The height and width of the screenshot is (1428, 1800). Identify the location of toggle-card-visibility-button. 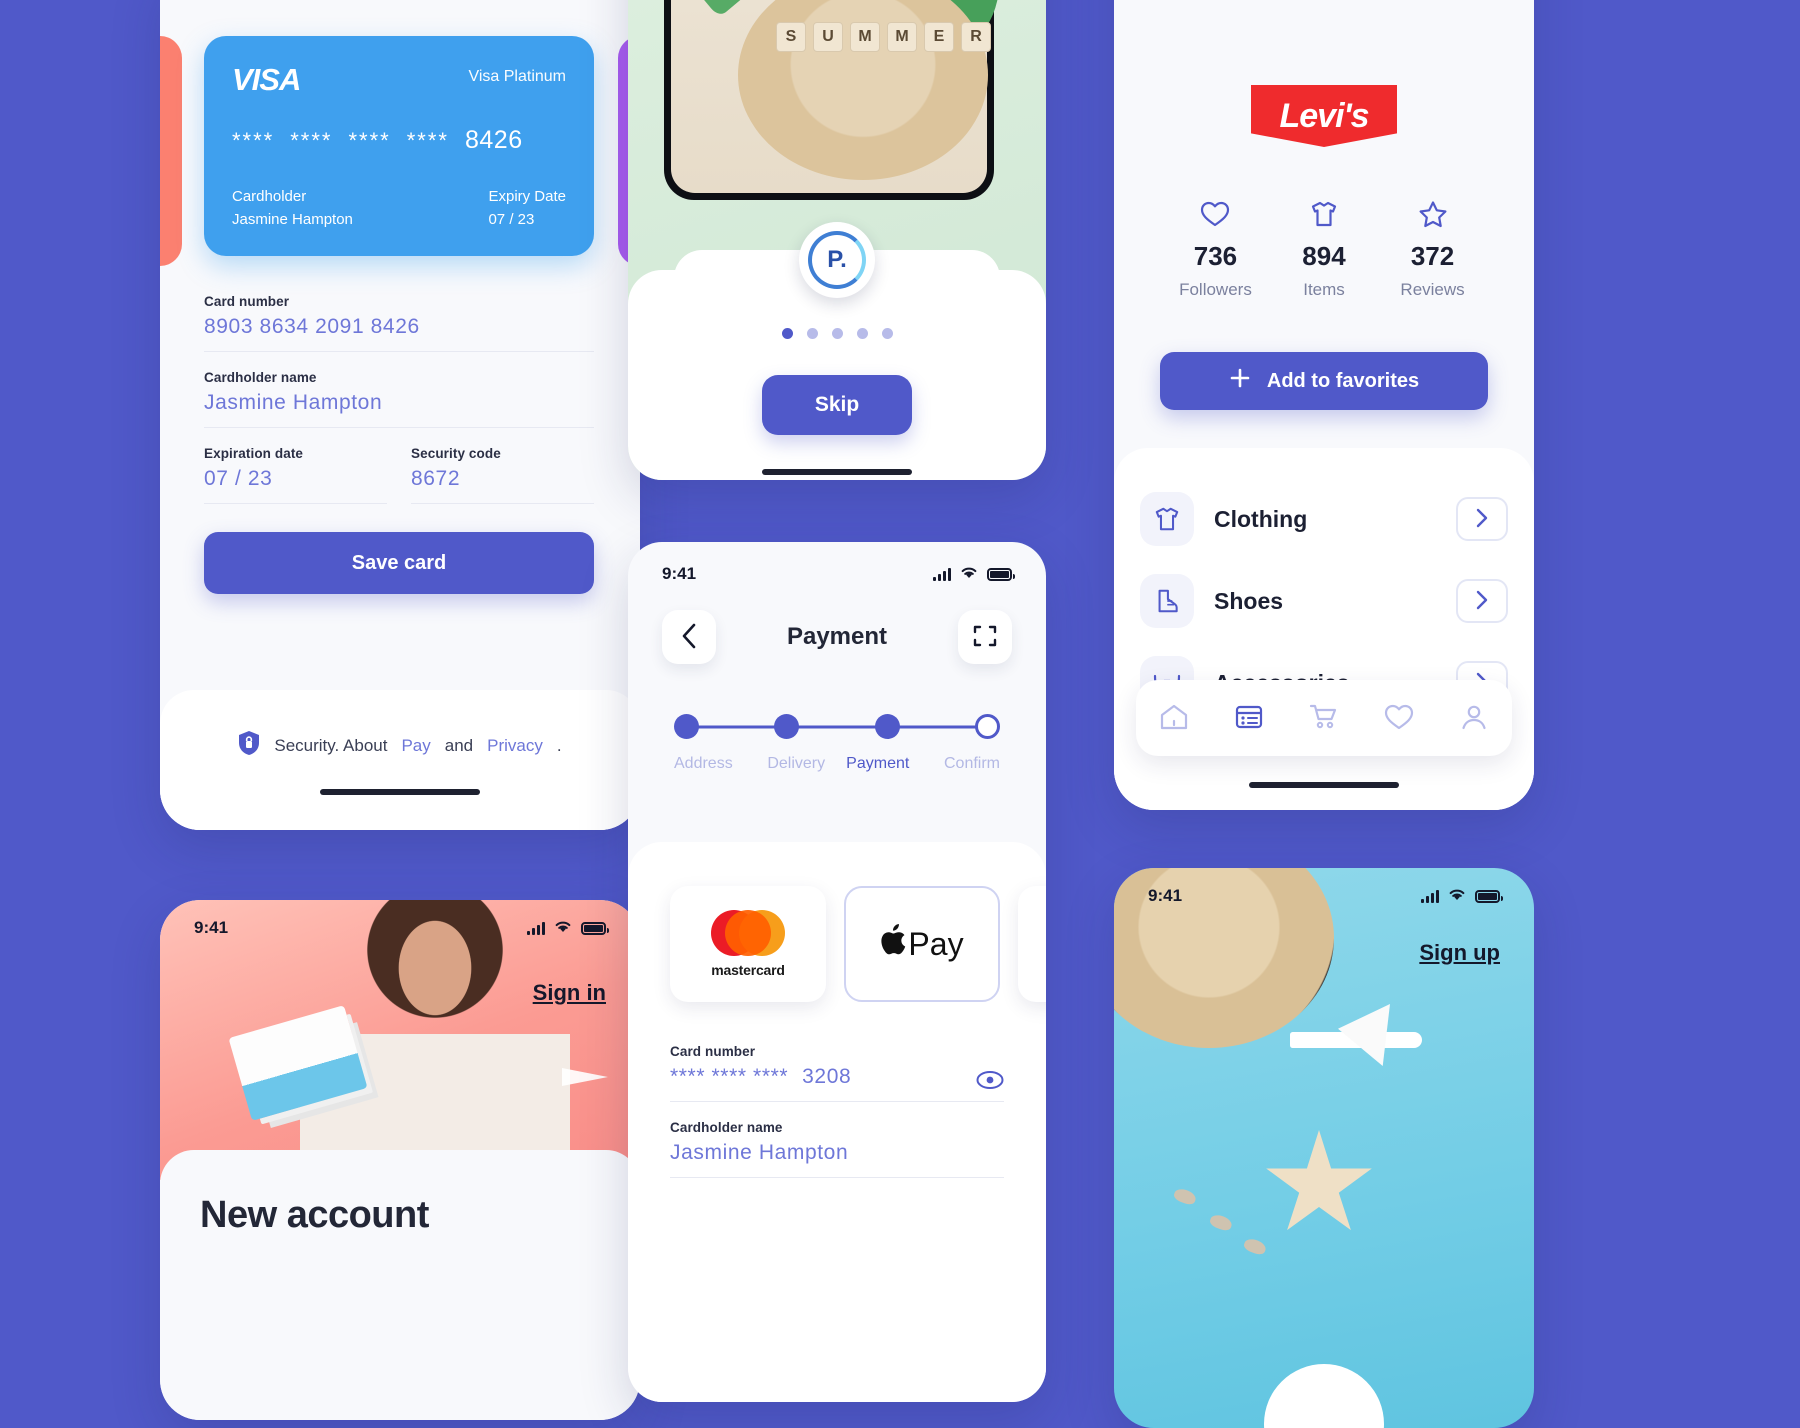
(990, 1081).